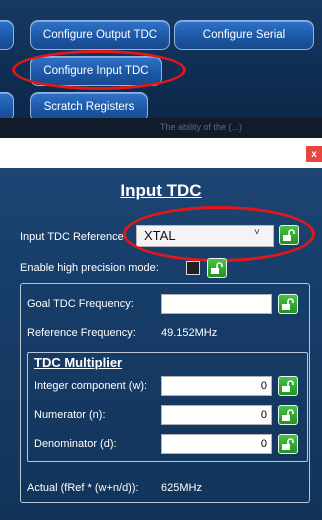 Image resolution: width=322 pixels, height=520 pixels. I want to click on actual-frequency-label: Actual (fRef * (w+n/d)):, so click(83, 488).